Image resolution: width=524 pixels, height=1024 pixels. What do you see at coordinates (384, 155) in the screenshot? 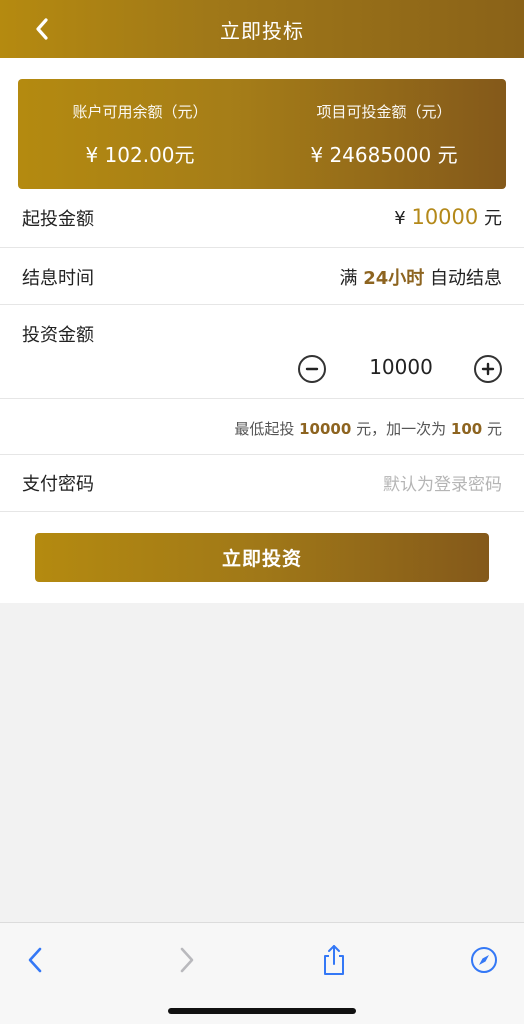
I see `investable-value: ¥ 24685000 元` at bounding box center [384, 155].